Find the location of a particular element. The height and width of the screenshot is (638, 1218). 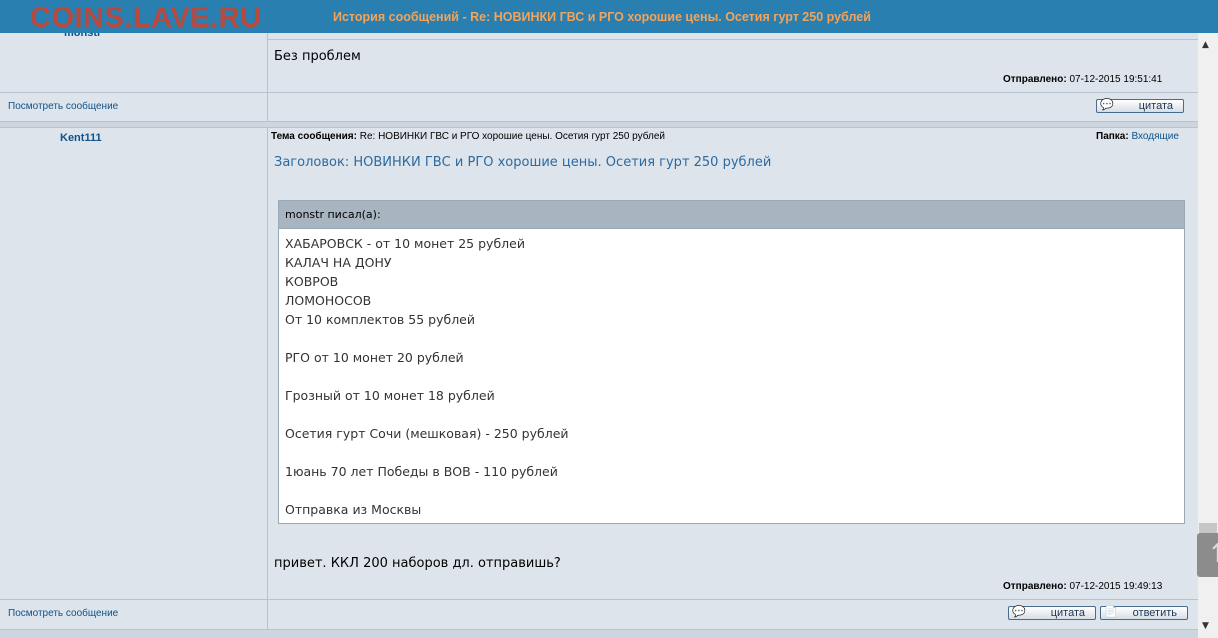

quote-line: От 10 комплектов 55 рублей is located at coordinates (380, 319).